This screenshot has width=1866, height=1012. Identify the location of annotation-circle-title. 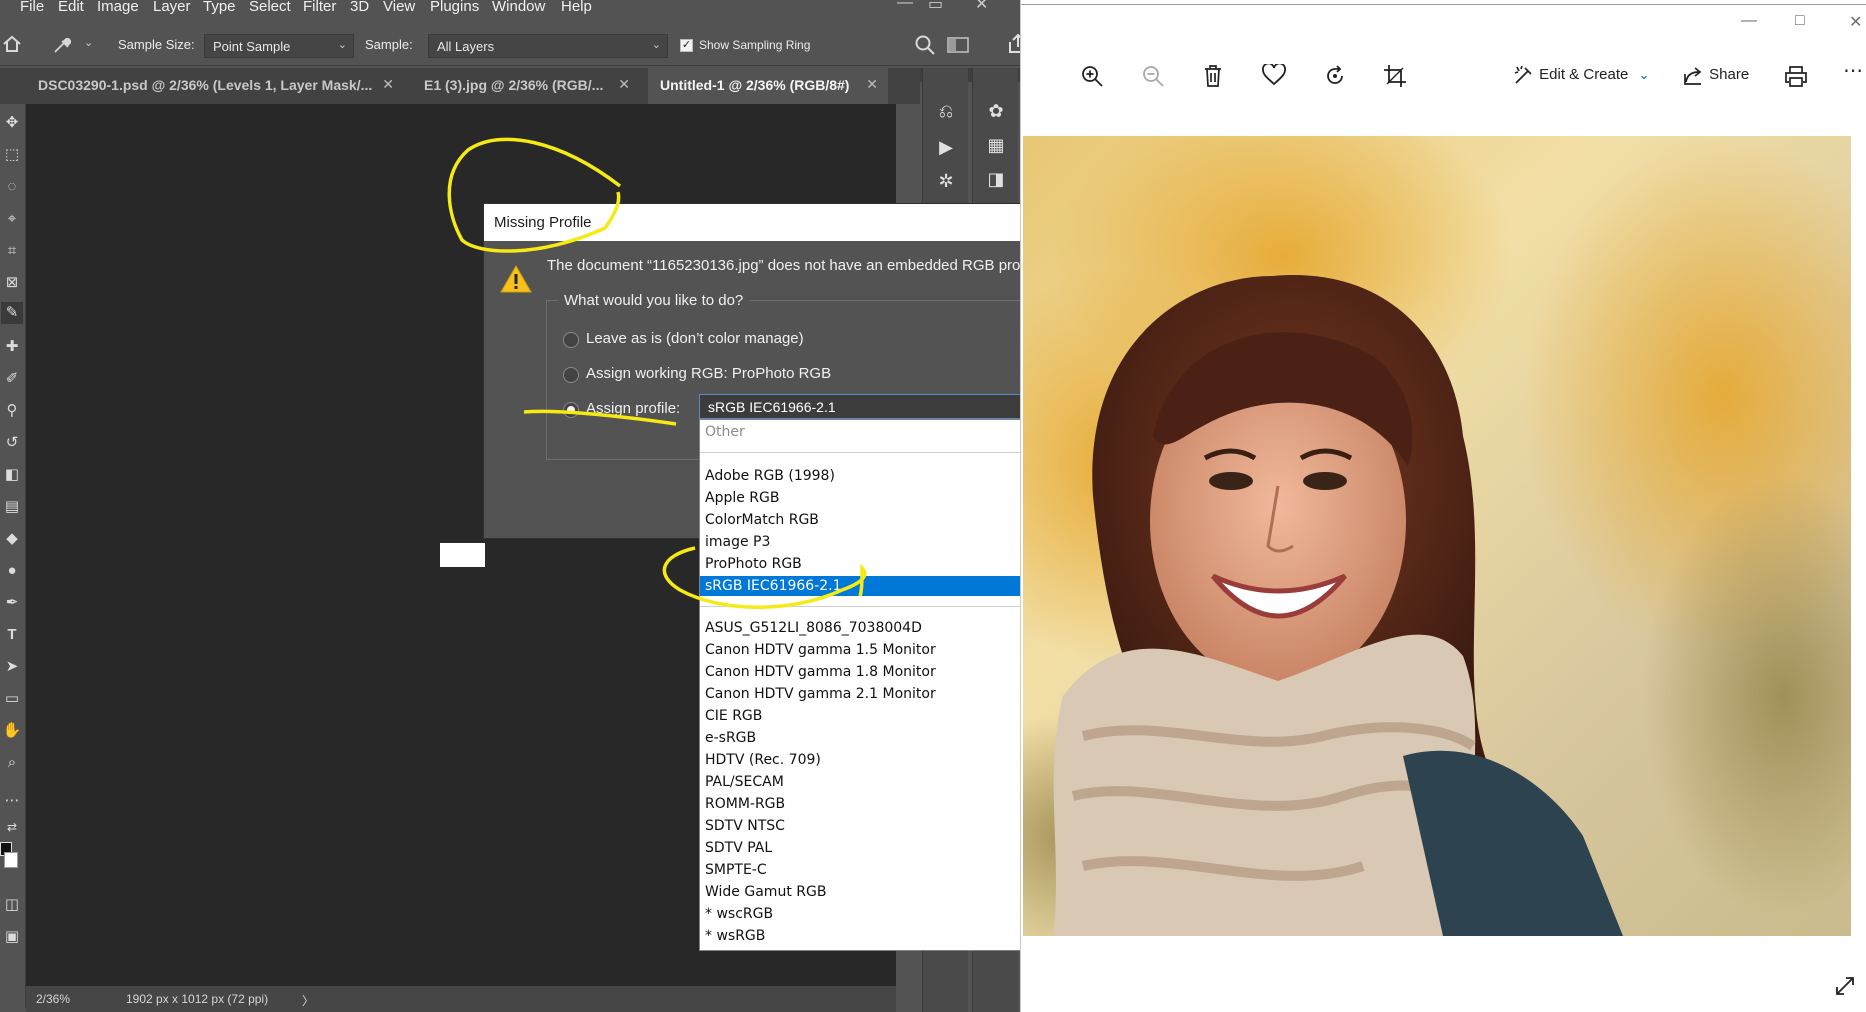
(534, 195).